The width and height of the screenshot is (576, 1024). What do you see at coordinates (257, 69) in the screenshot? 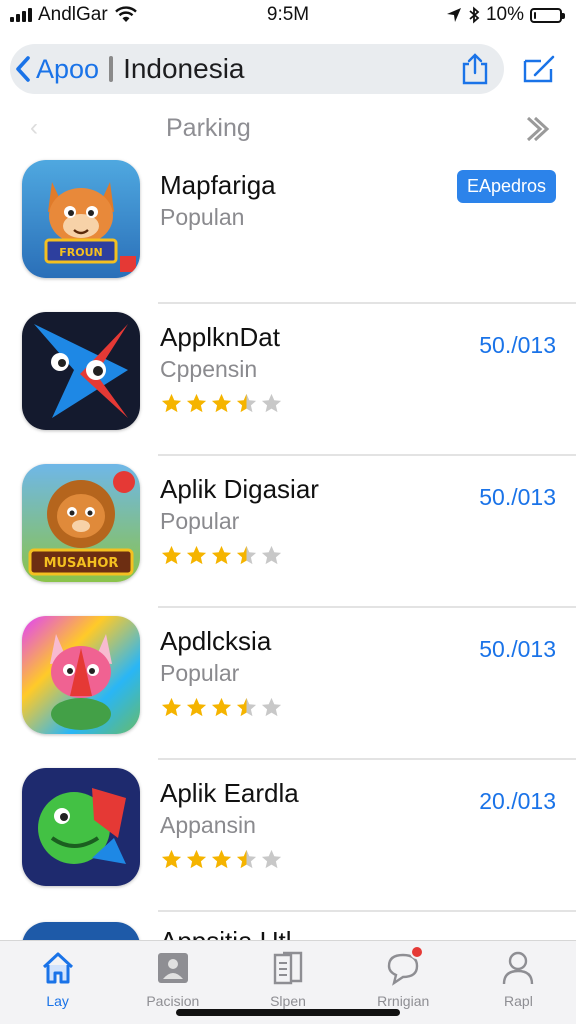
I see `nav-bar: Apoo Indonesia` at bounding box center [257, 69].